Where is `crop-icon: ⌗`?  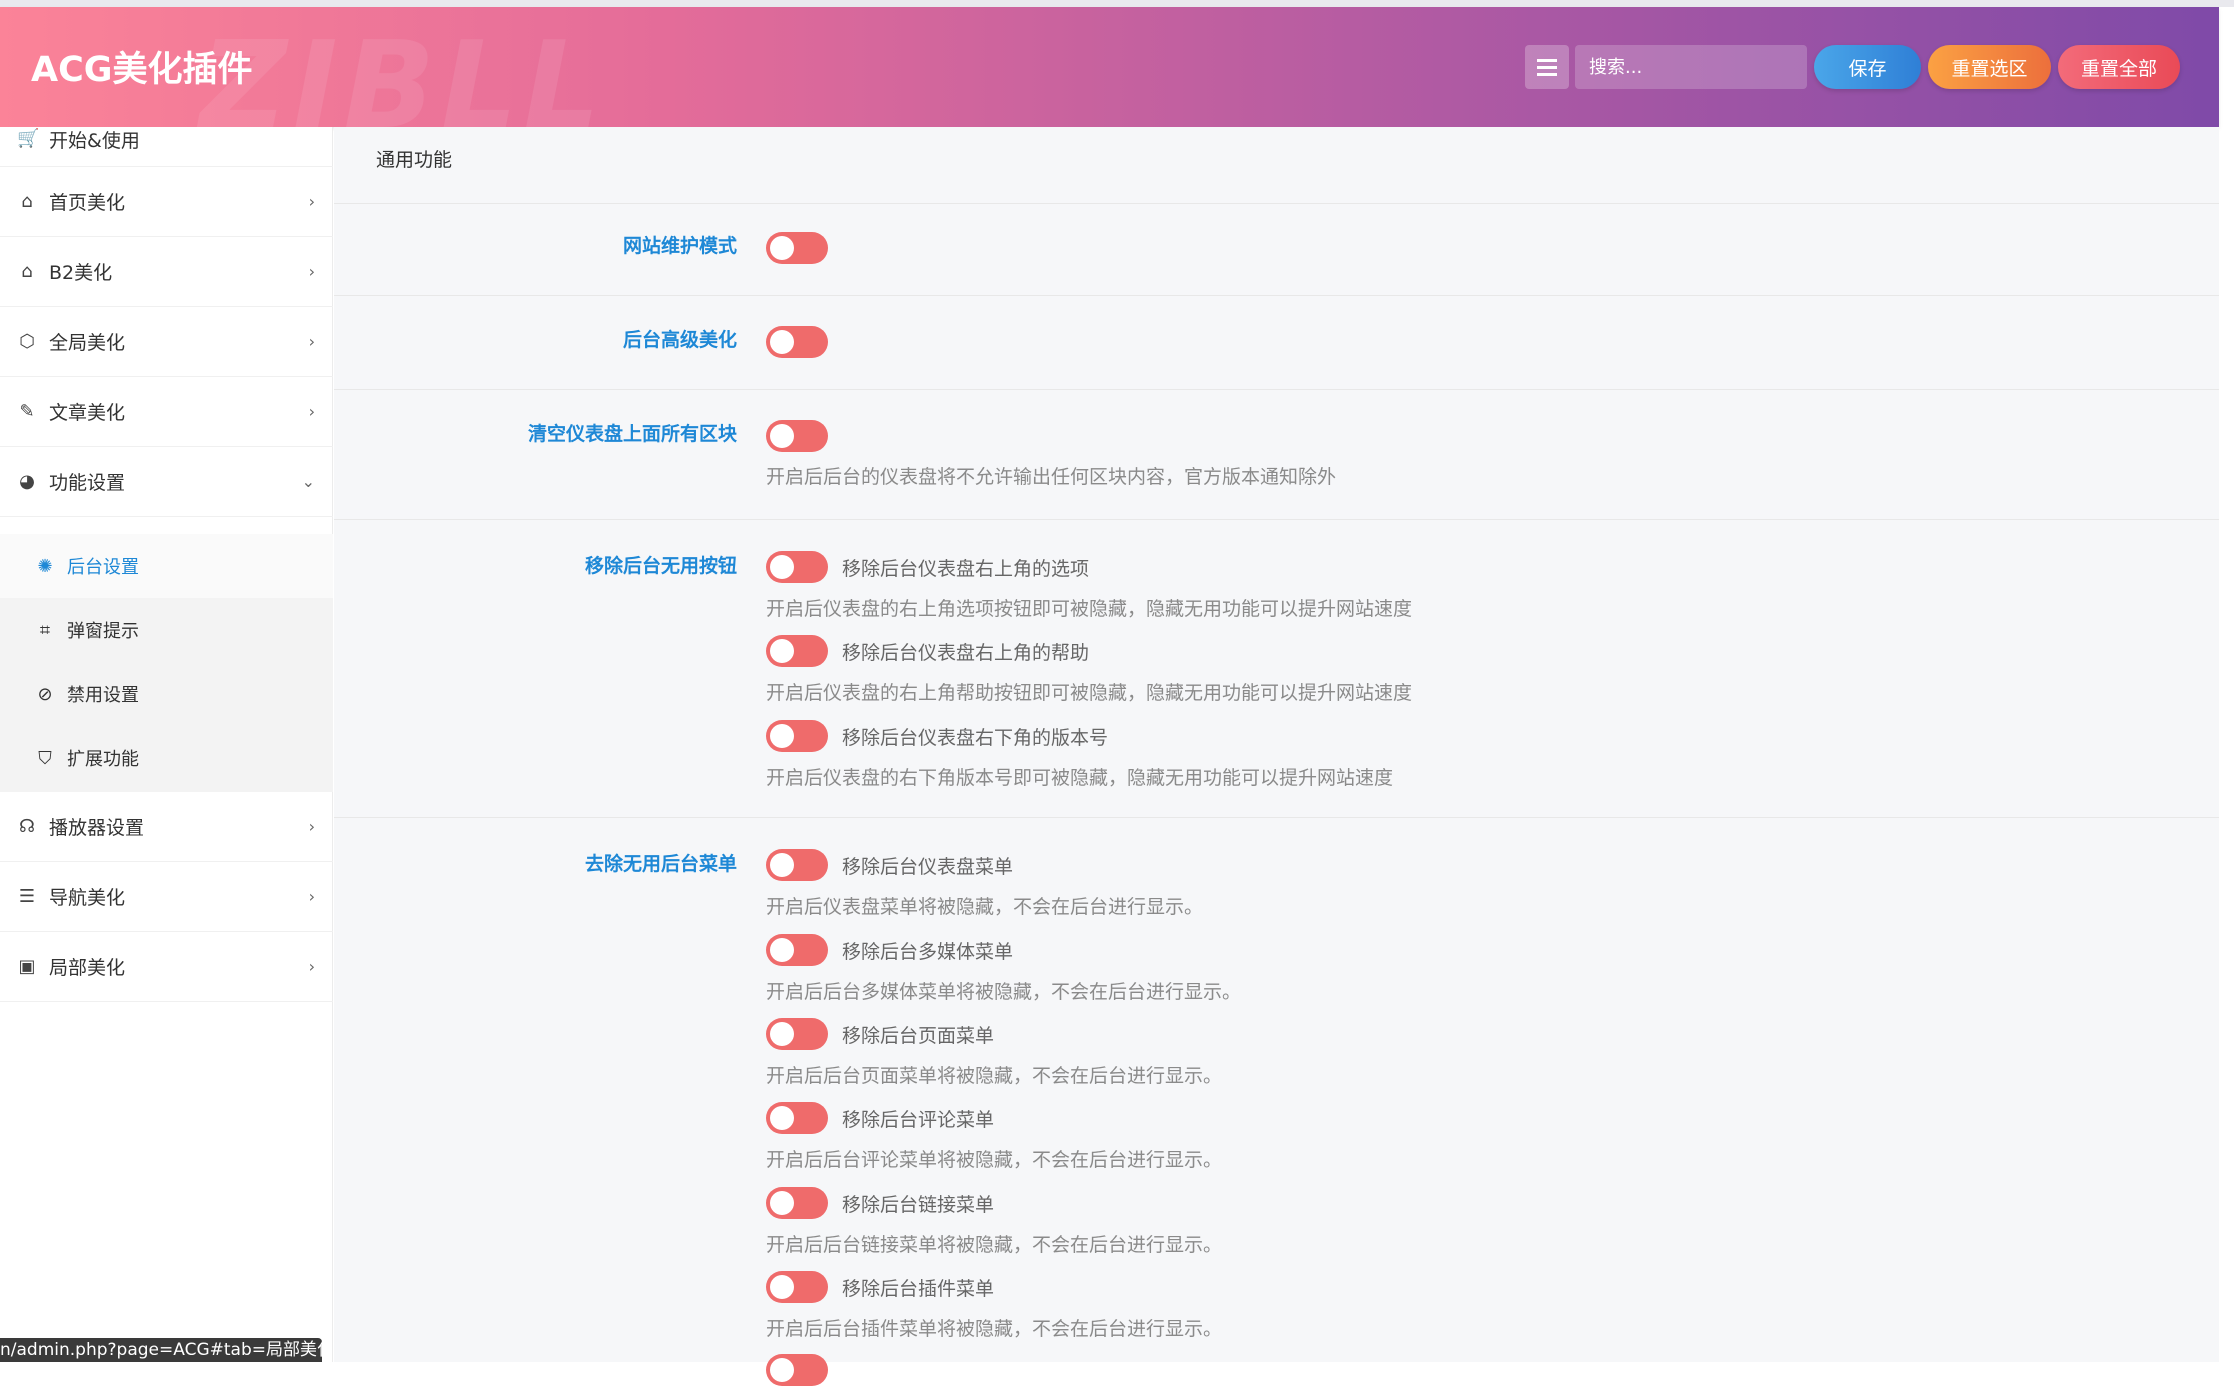 crop-icon: ⌗ is located at coordinates (45, 630).